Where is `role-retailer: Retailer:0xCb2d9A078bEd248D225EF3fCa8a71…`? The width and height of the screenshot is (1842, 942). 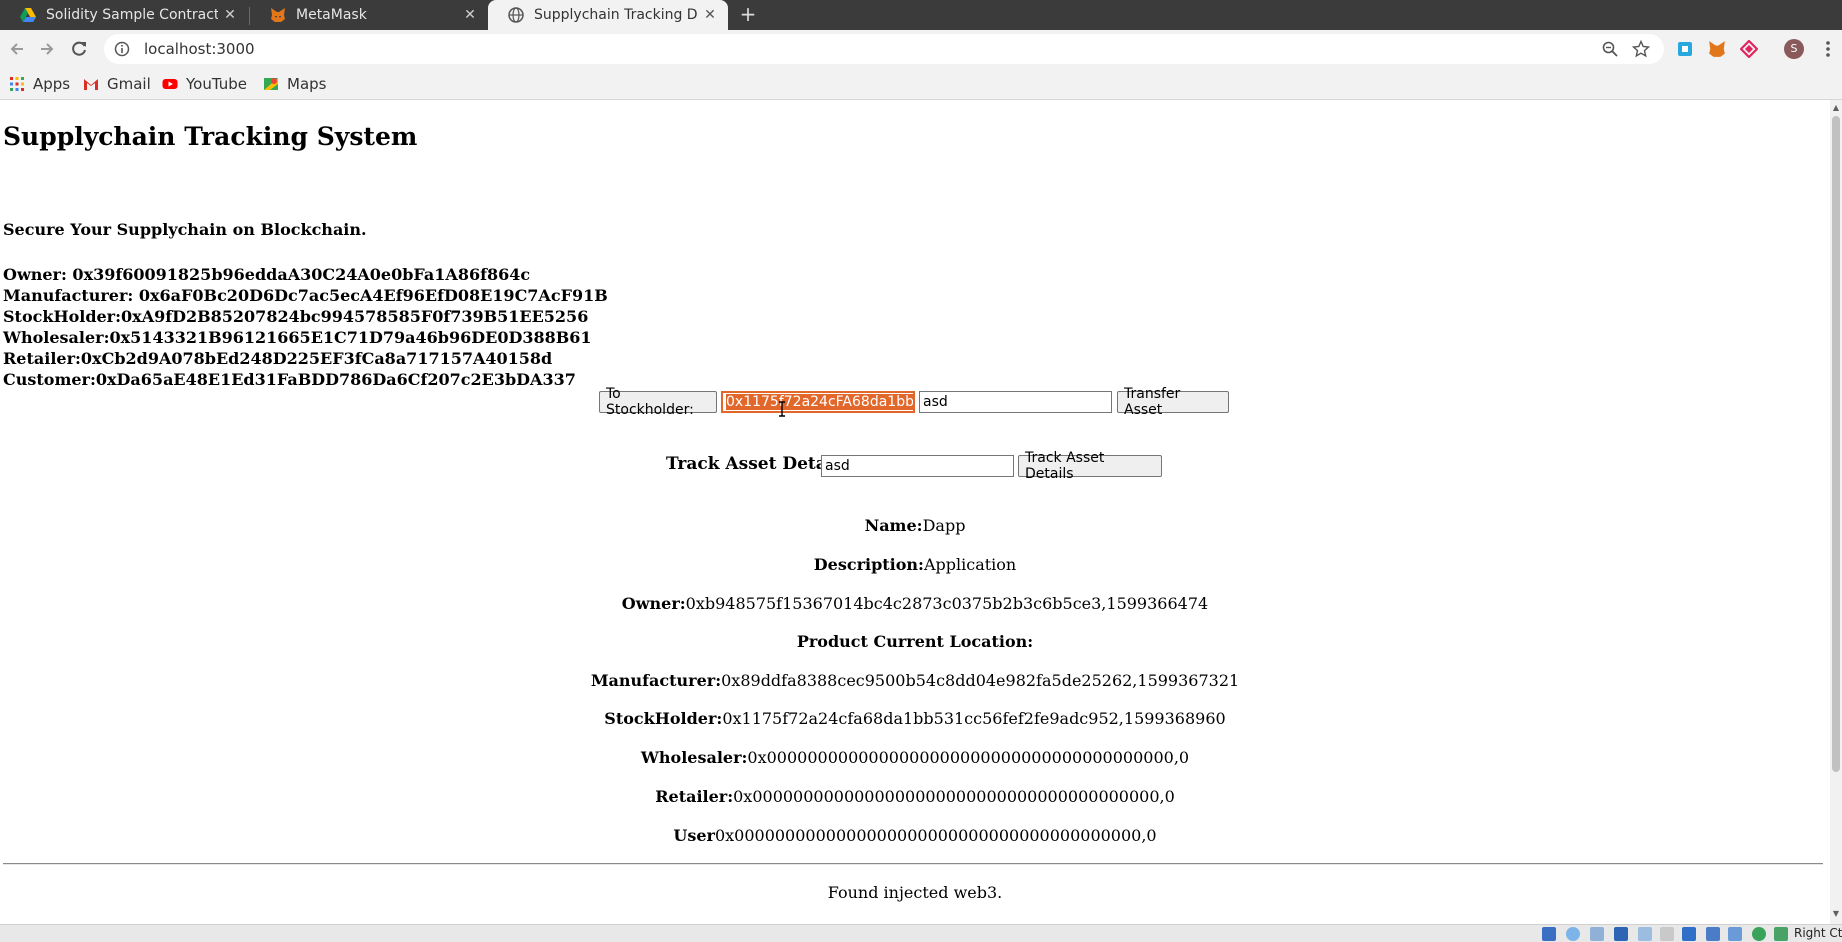 role-retailer: Retailer:0xCb2d9A078bEd248D225EF3fCa8a71… is located at coordinates (278, 358).